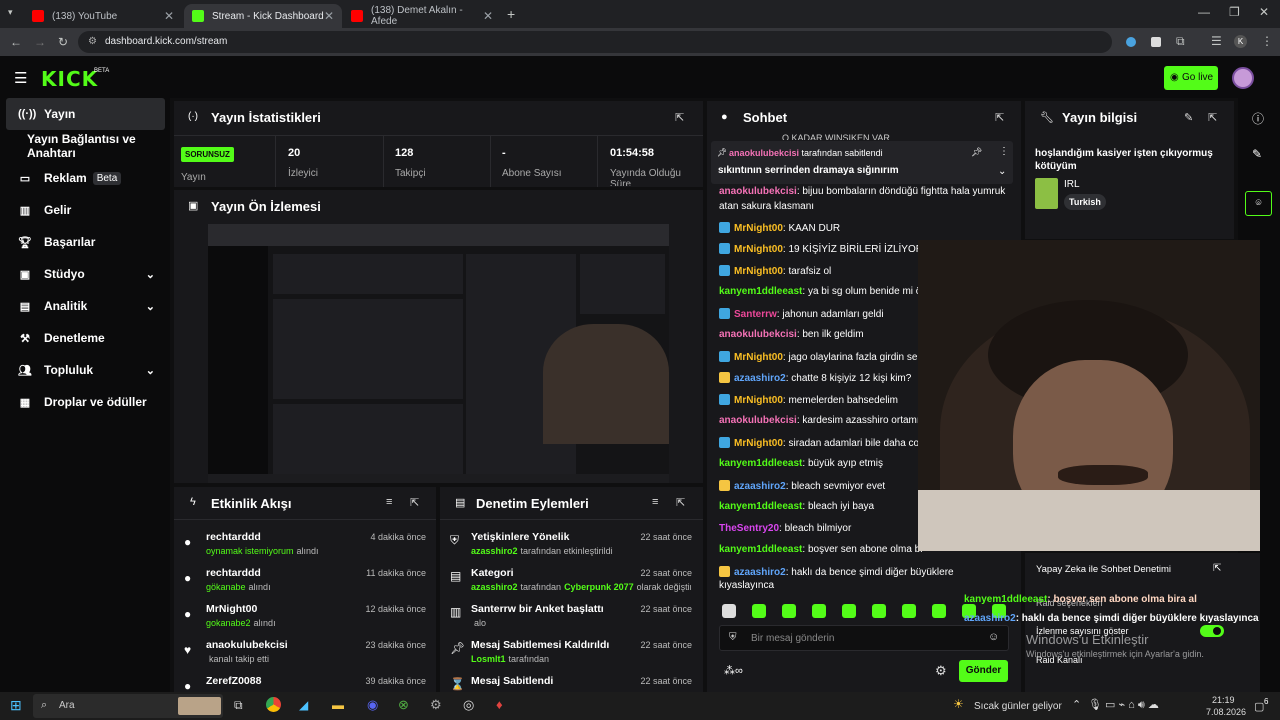  Describe the element at coordinates (1234, 12) in the screenshot. I see `restore-icon: ❐` at that location.